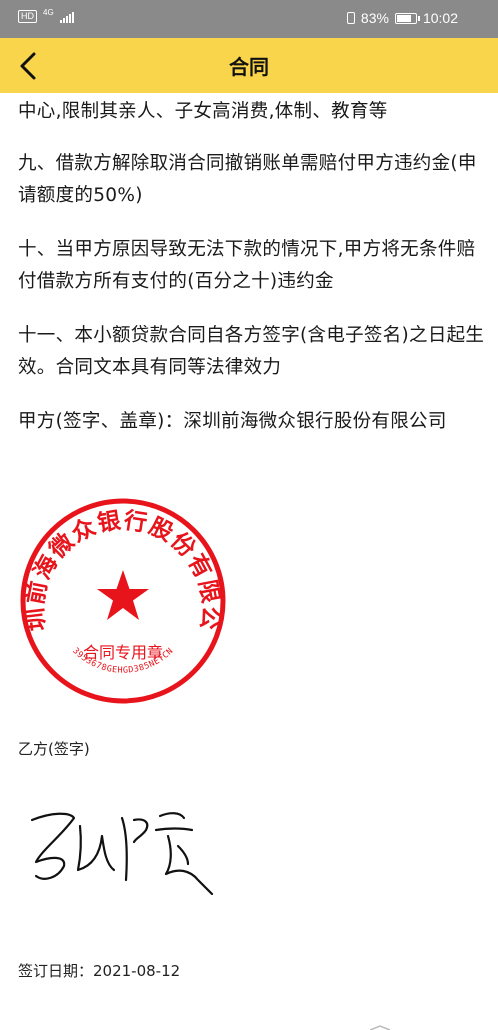 The height and width of the screenshot is (1030, 498). What do you see at coordinates (407, 18) in the screenshot?
I see `battery-icon` at bounding box center [407, 18].